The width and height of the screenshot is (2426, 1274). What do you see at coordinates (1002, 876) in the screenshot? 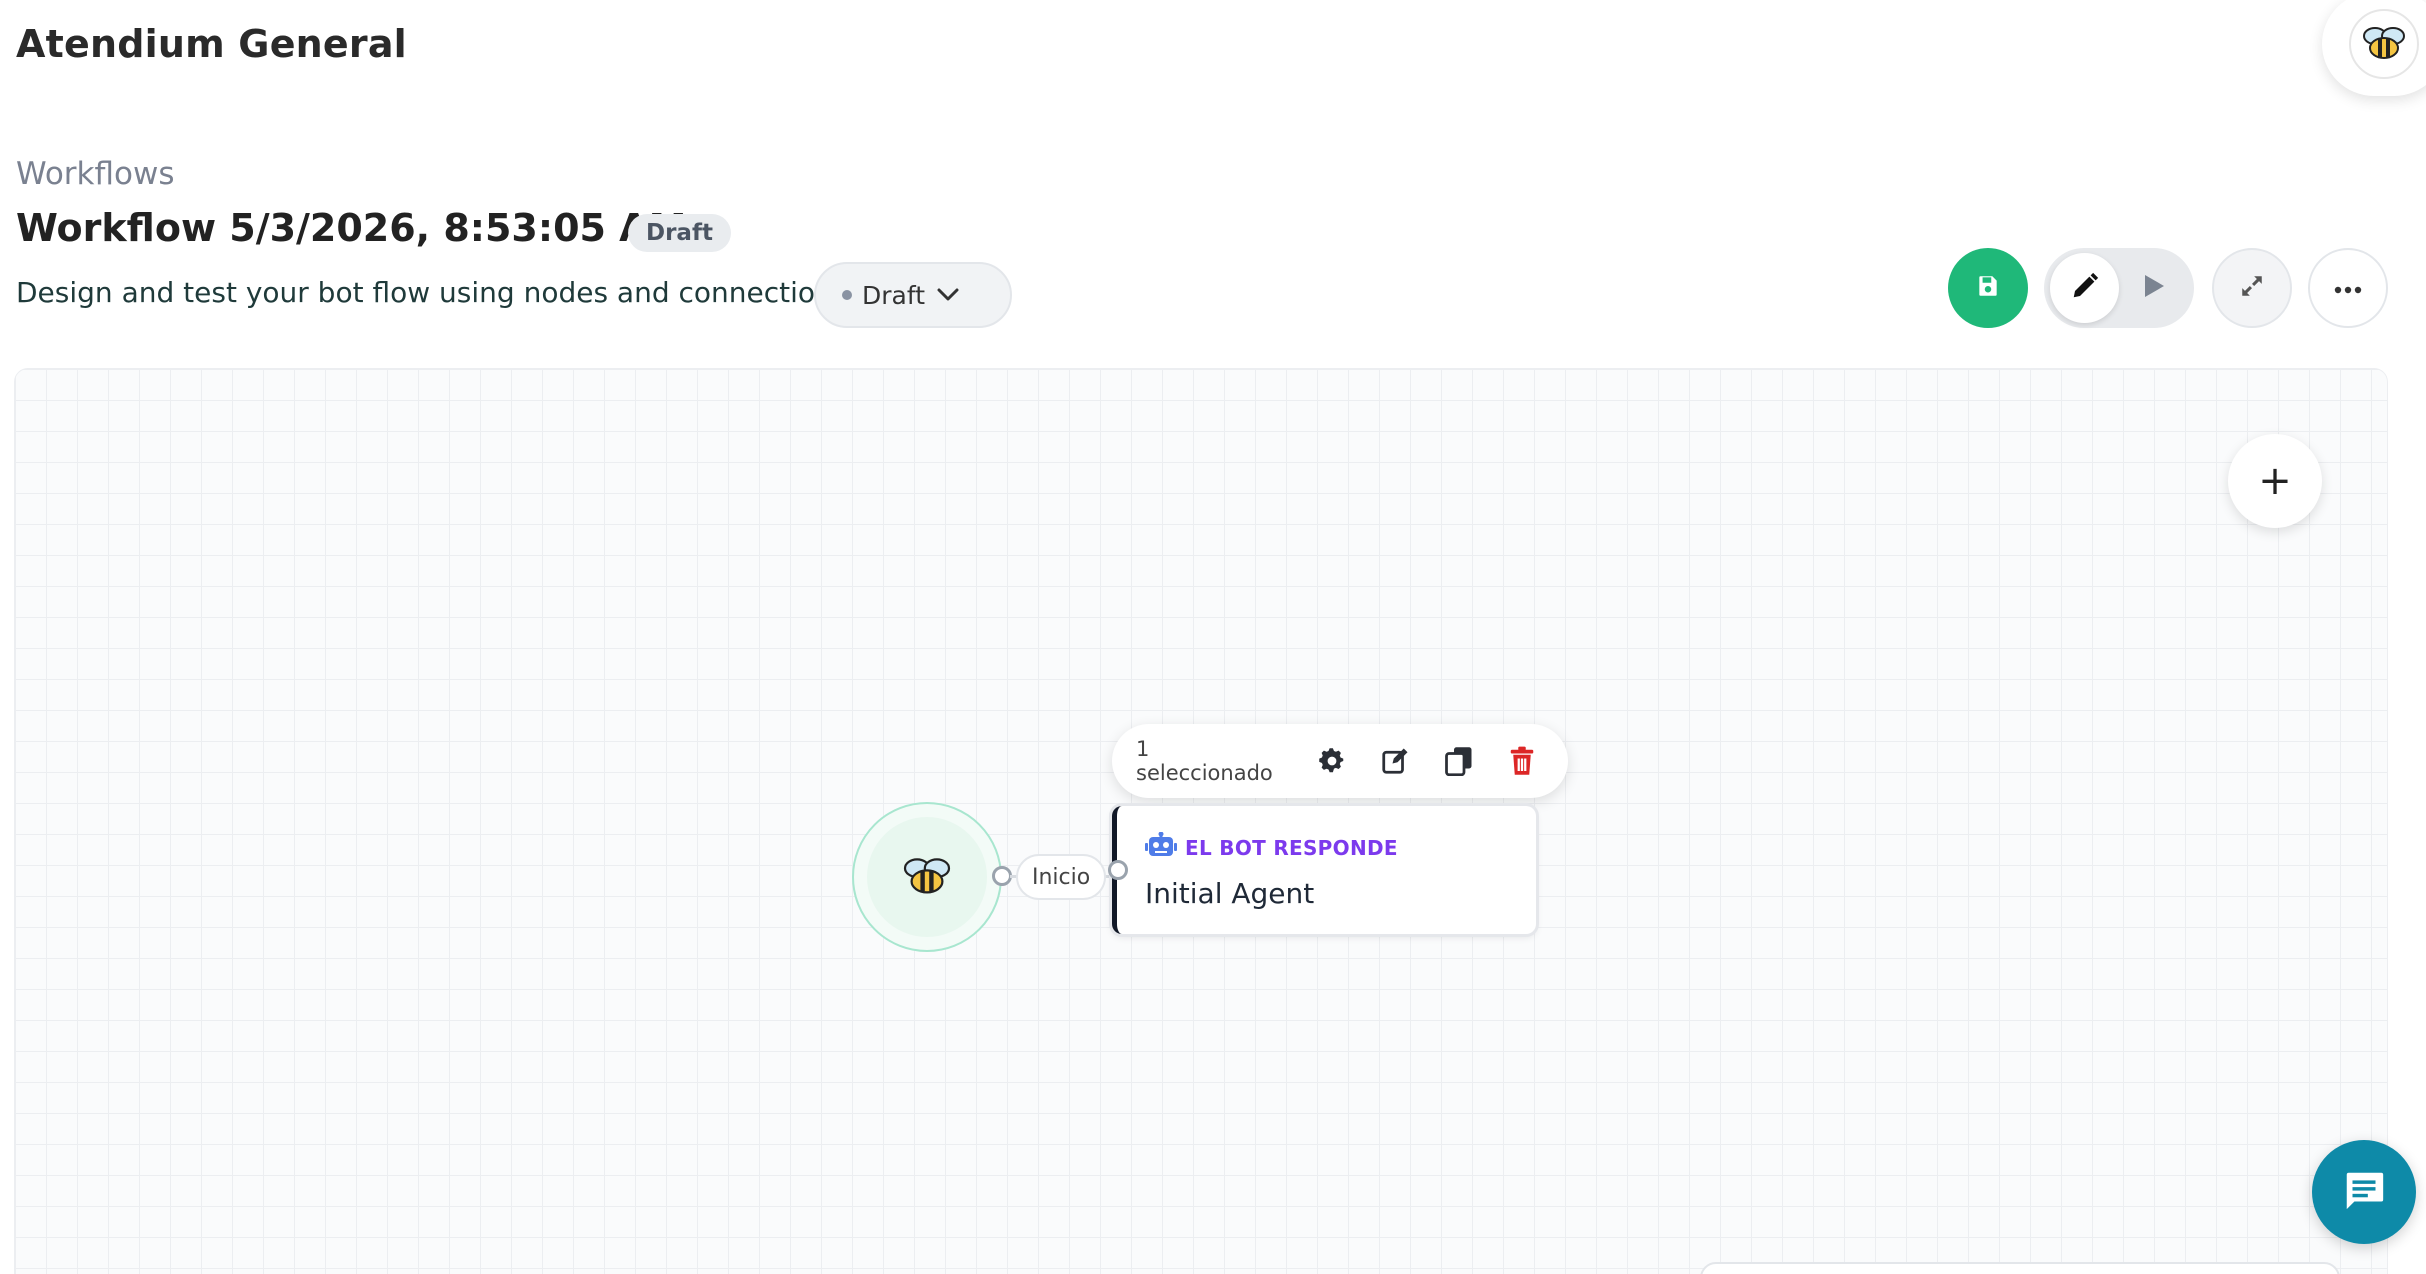
I see `start-node-output-handle` at bounding box center [1002, 876].